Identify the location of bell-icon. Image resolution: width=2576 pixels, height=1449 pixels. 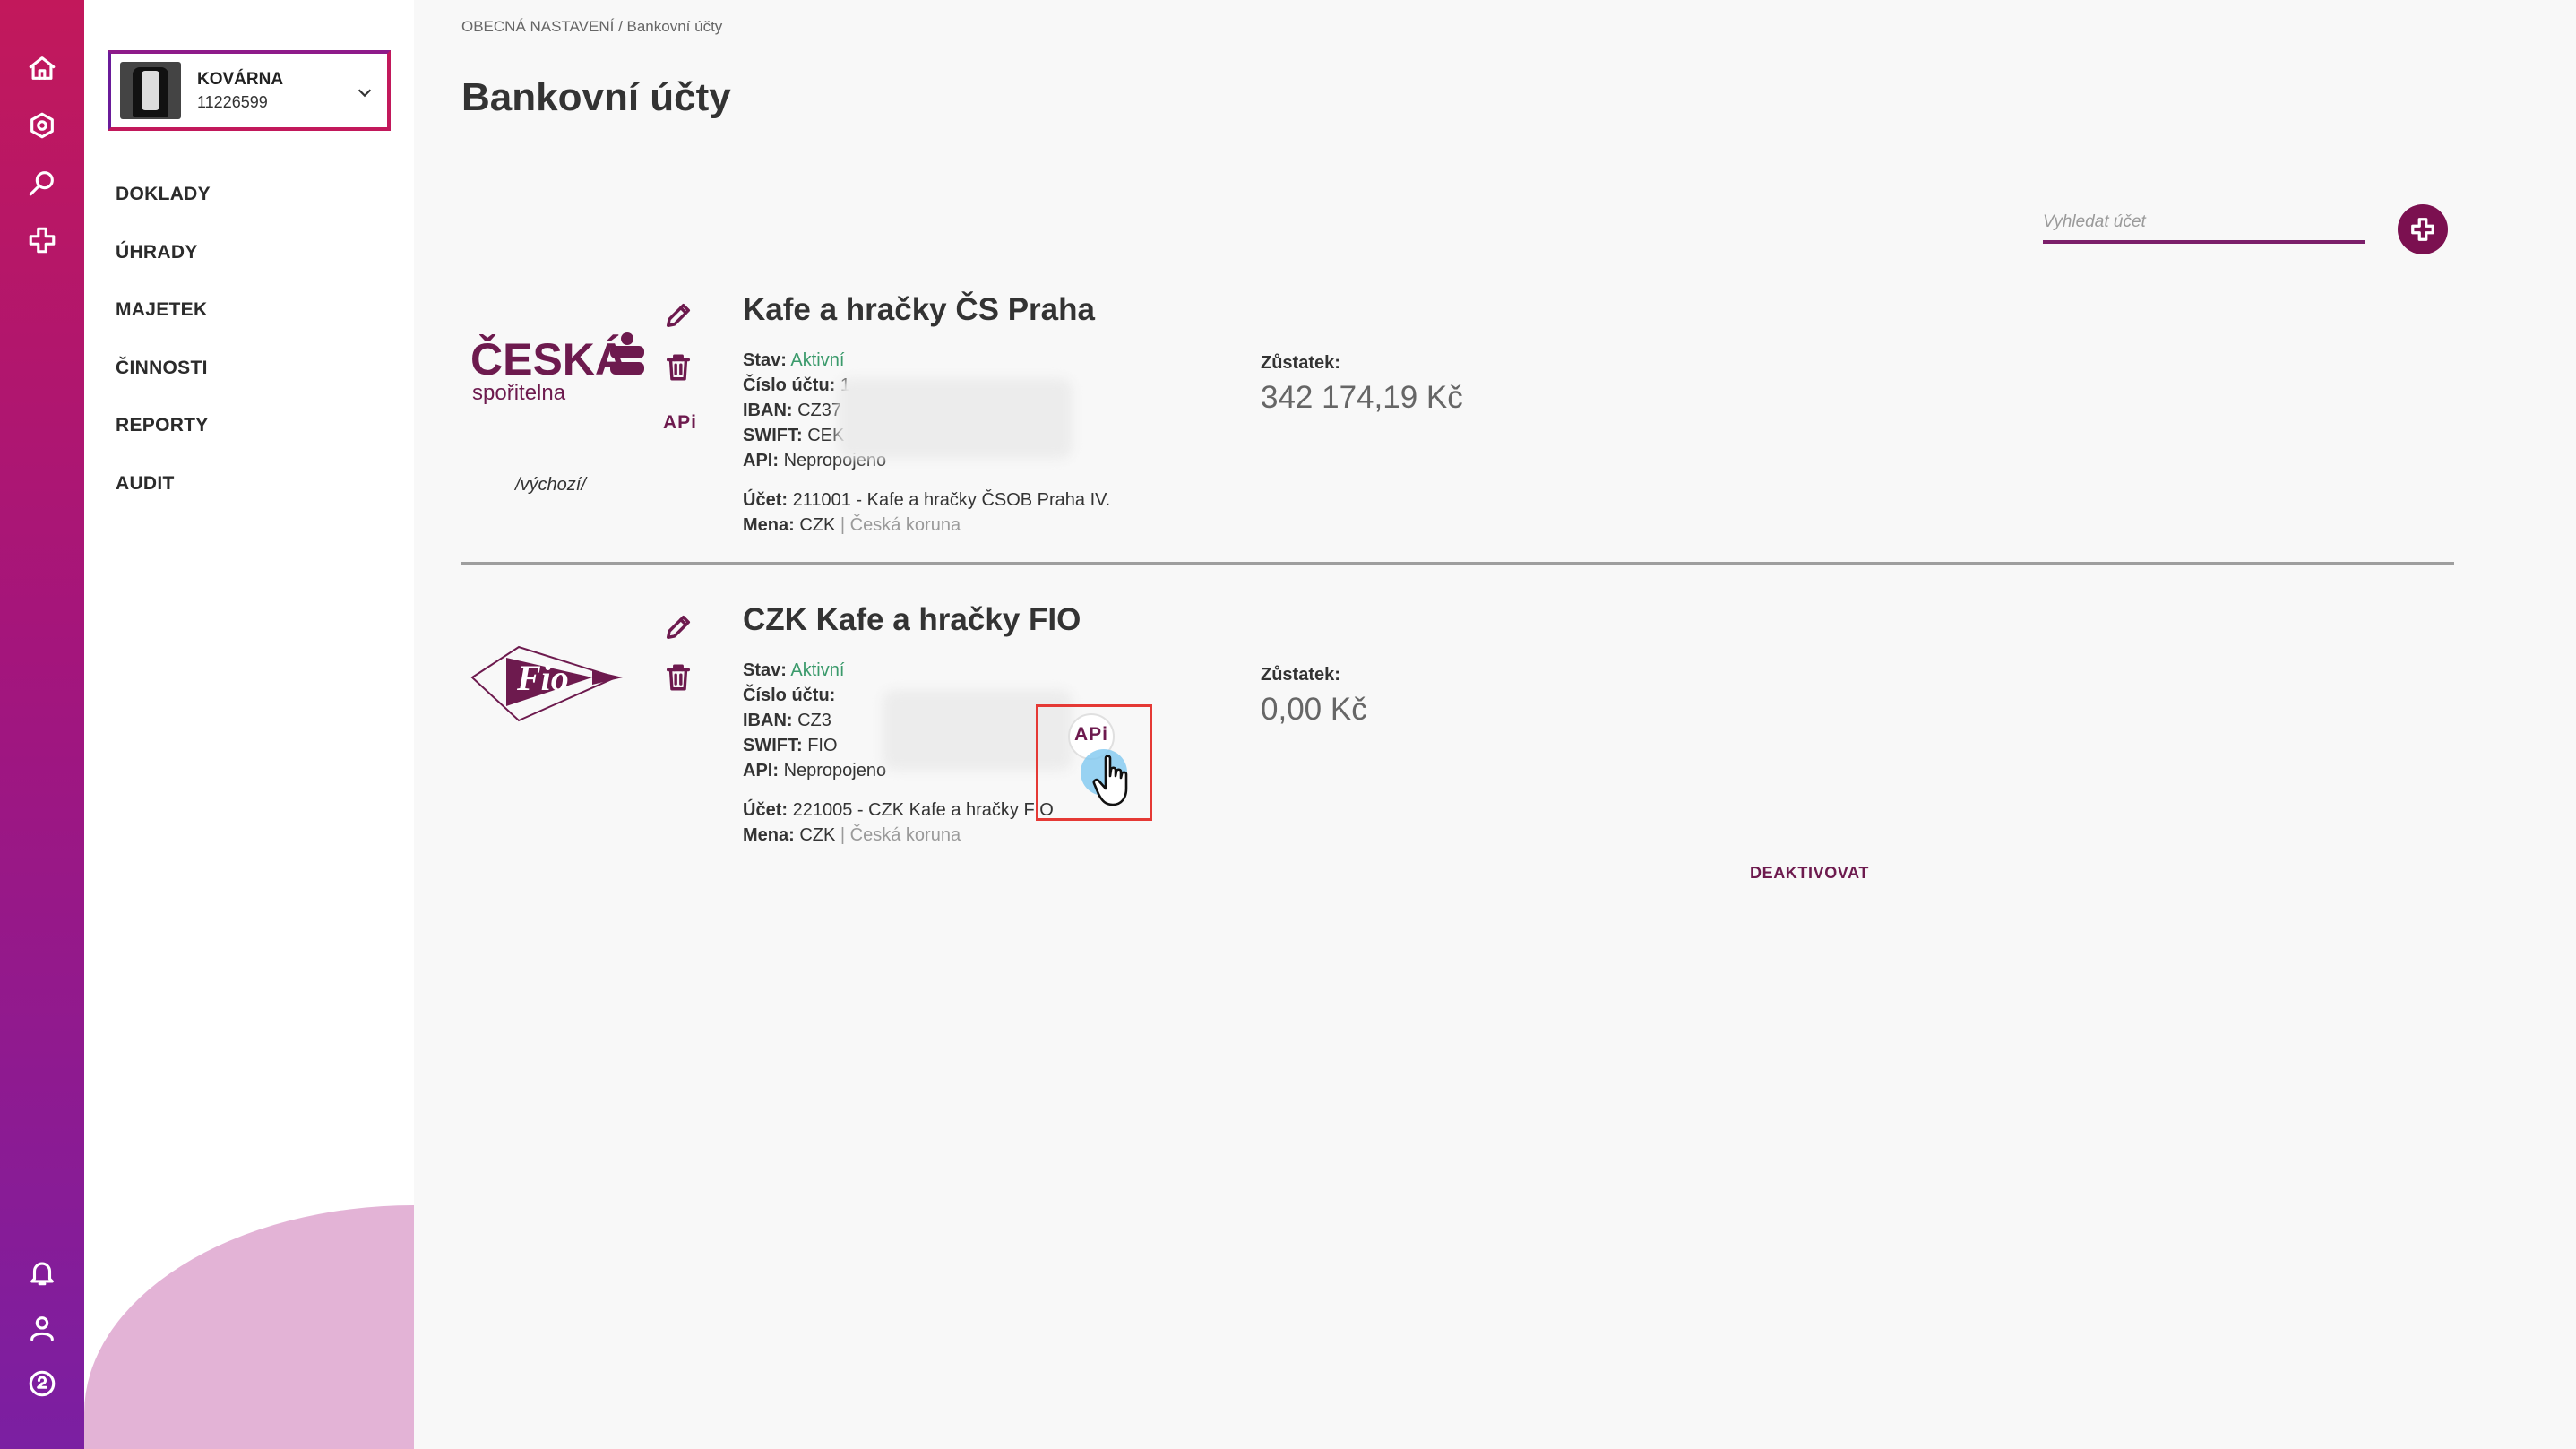
(42, 1272).